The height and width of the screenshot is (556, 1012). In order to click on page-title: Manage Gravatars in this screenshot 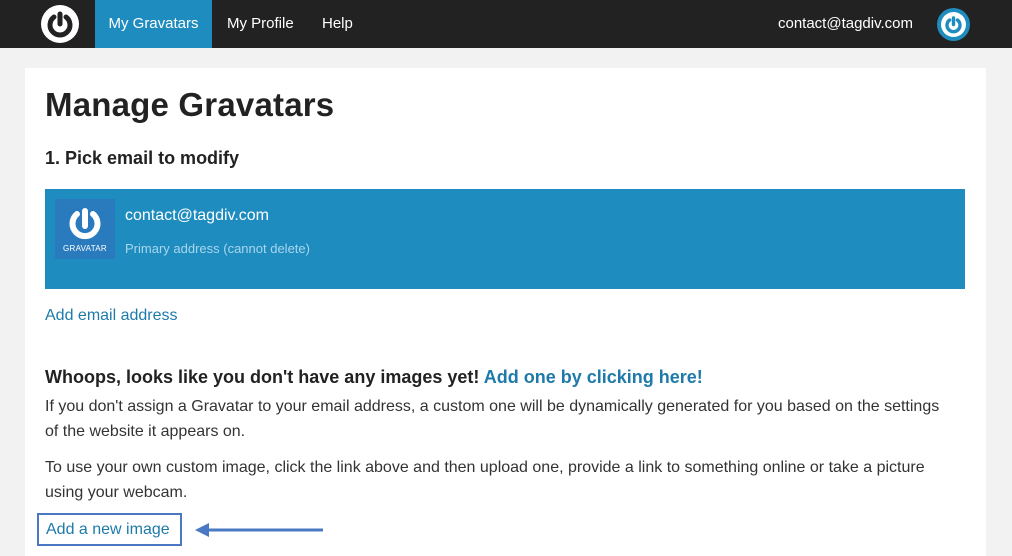, I will do `click(190, 104)`.